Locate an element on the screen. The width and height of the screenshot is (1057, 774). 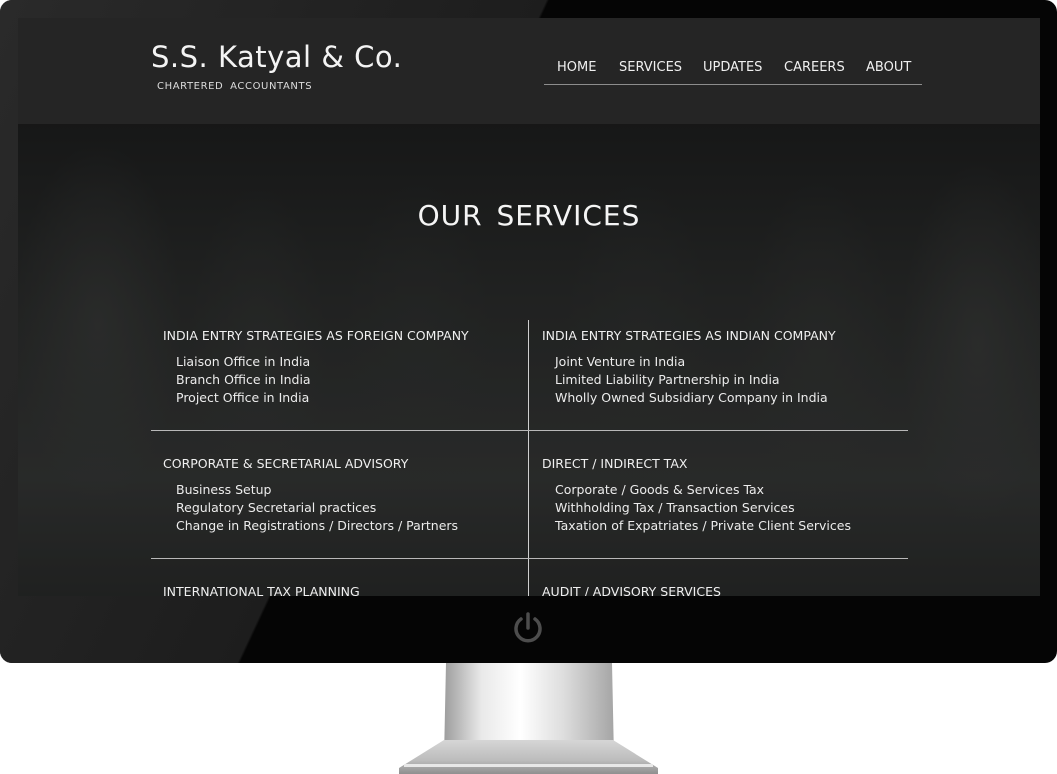
service-item: Wholly Owned Subsidiary Company in India is located at coordinates (727, 398).